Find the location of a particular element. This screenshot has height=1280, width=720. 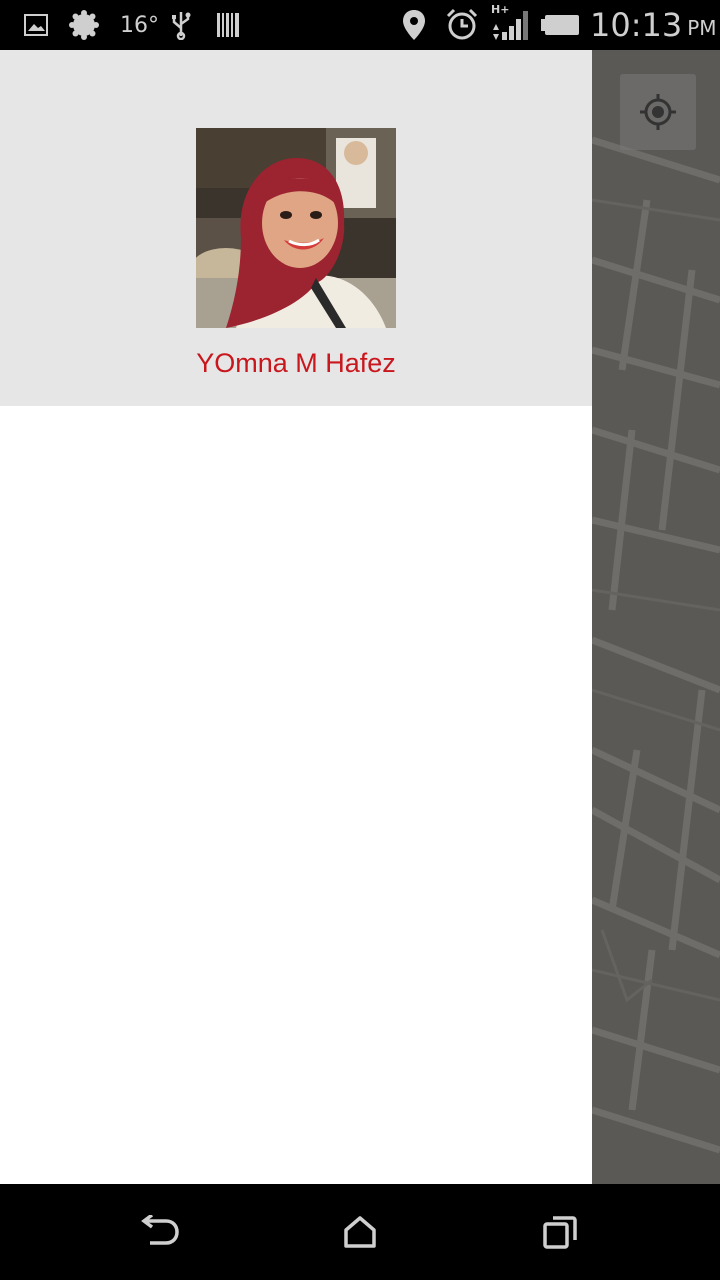

back-icon is located at coordinates (160, 1230).